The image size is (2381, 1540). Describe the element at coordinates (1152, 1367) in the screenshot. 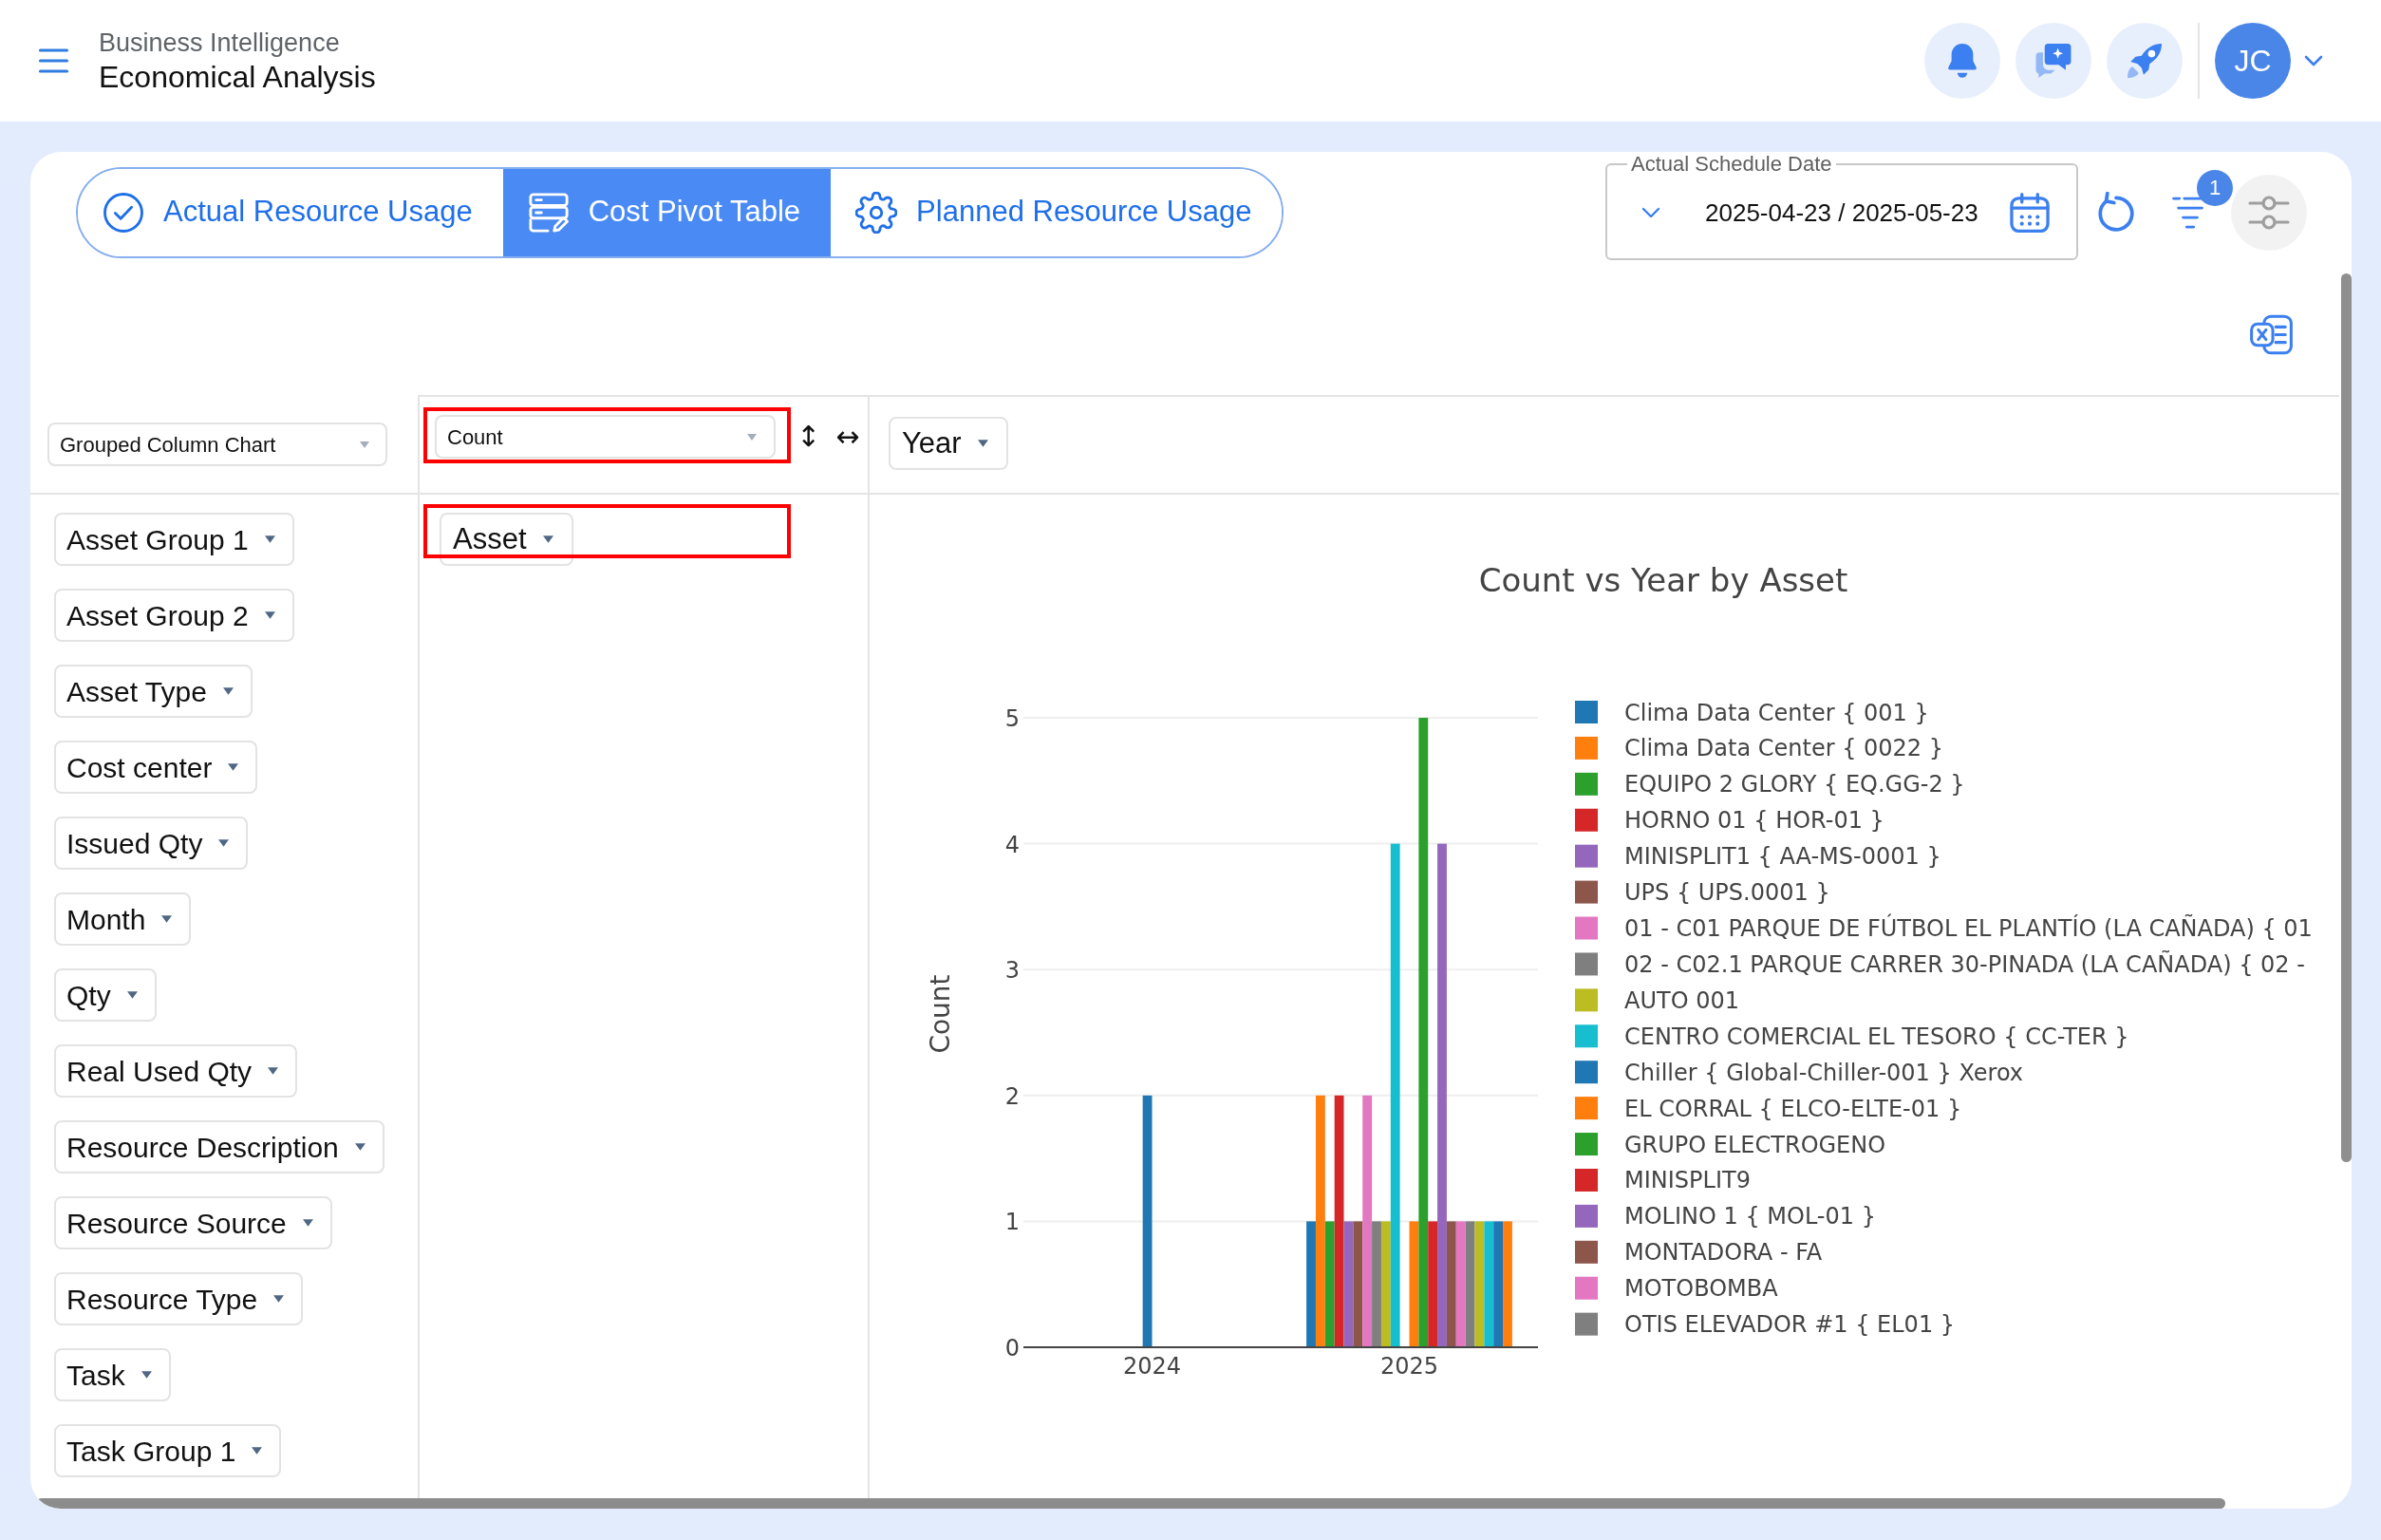

I see `xtick-label: 2024` at that location.